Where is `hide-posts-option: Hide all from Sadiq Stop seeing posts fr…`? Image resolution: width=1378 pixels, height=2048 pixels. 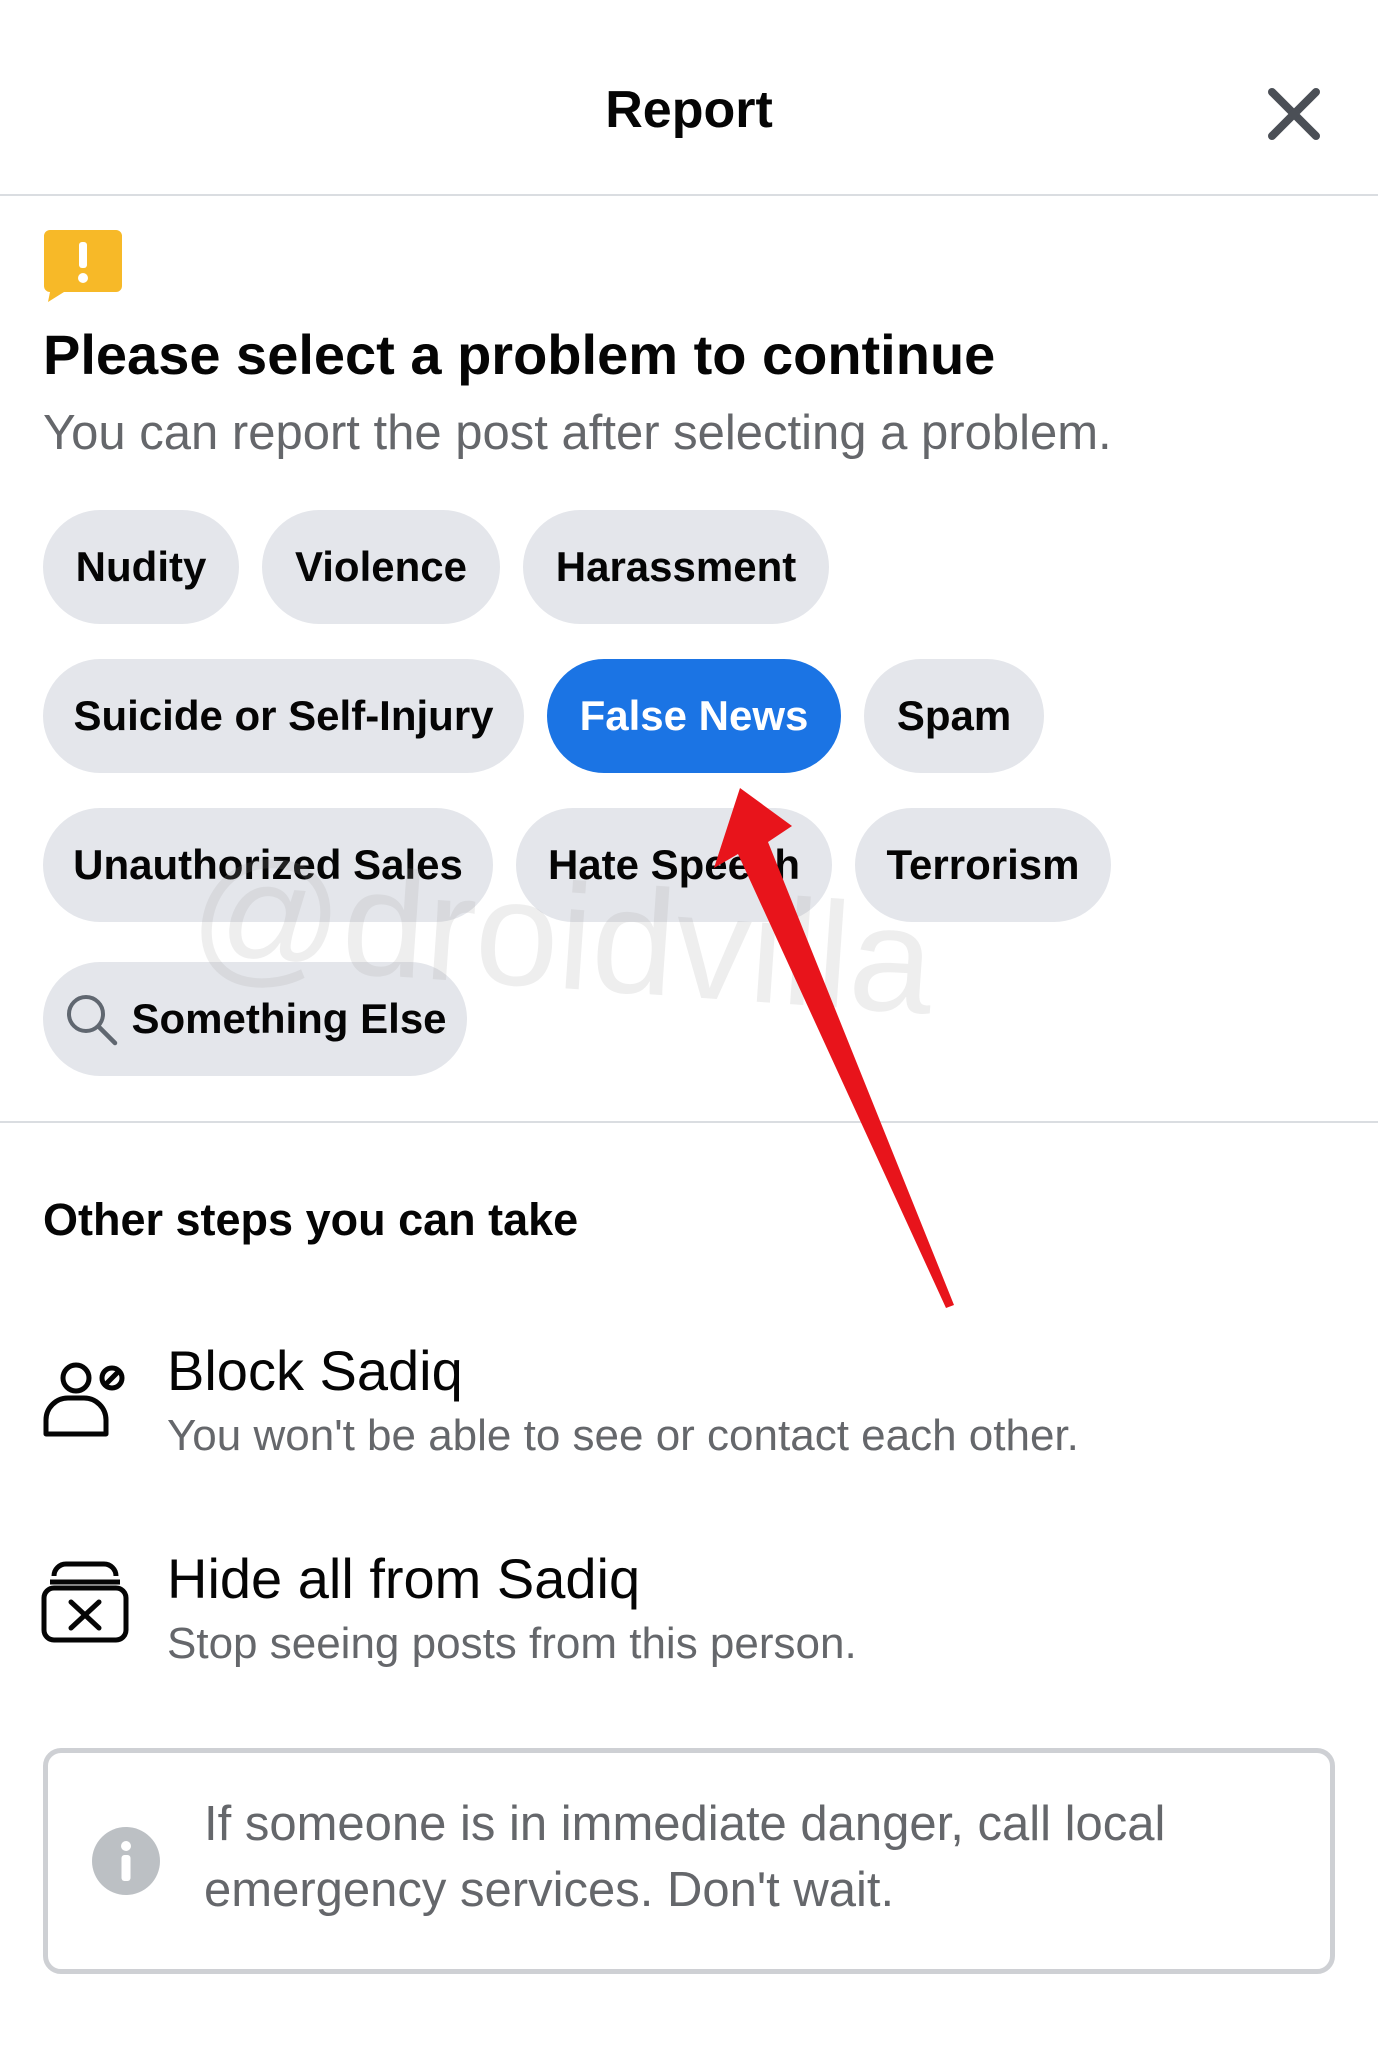 hide-posts-option: Hide all from Sadiq Stop seeing posts fr… is located at coordinates (689, 1621).